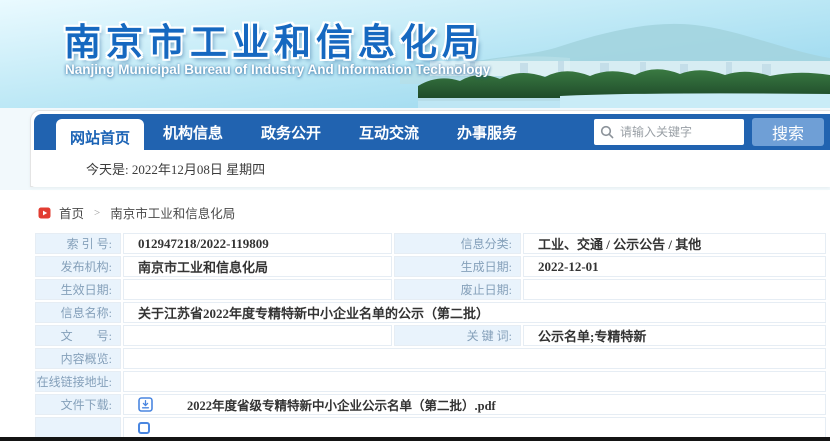  I want to click on search-button: 搜索, so click(788, 132).